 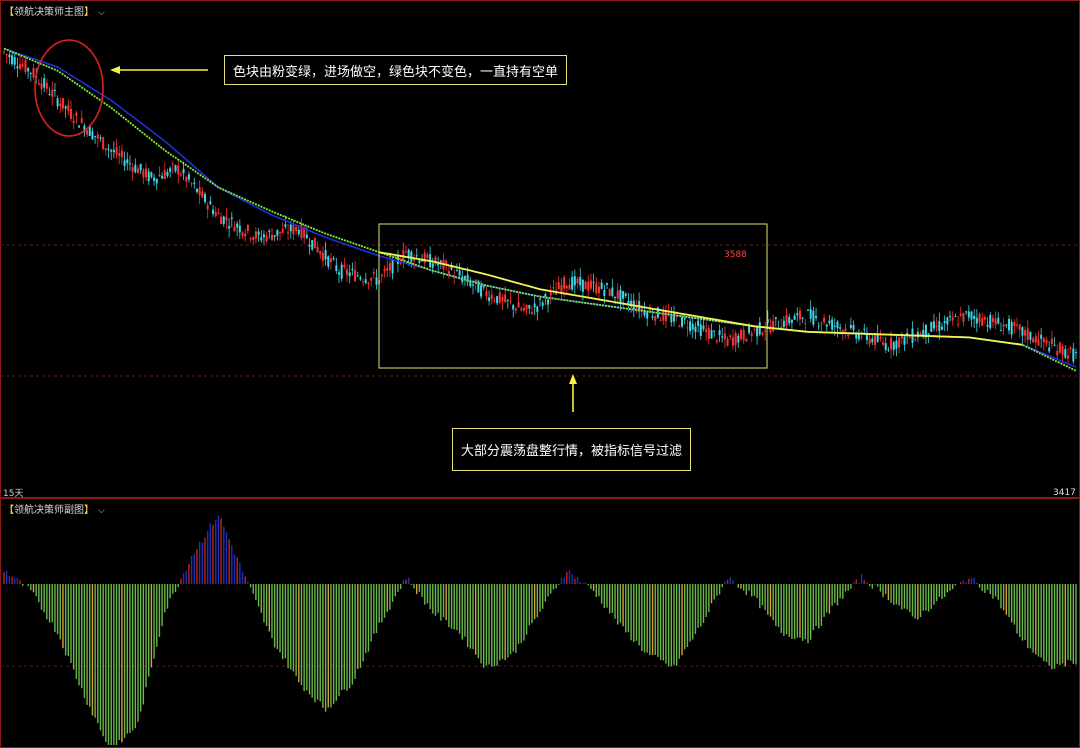 I want to click on arrow-to-ellipse, so click(x=159, y=70).